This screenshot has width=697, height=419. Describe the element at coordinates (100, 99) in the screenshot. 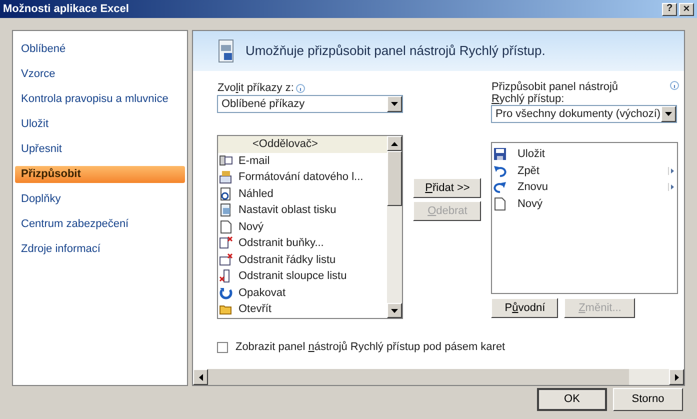

I see `sidebar-item: Kontrola pravopisu a mluvnice` at that location.